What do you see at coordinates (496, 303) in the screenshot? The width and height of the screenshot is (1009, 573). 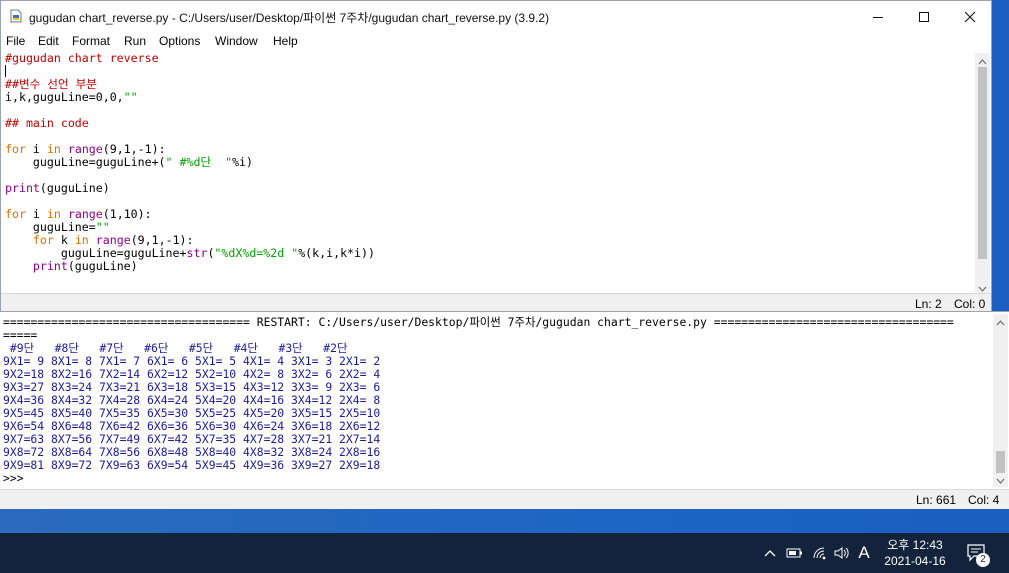 I see `editor-status-bar: Ln: 2 Col: 0` at bounding box center [496, 303].